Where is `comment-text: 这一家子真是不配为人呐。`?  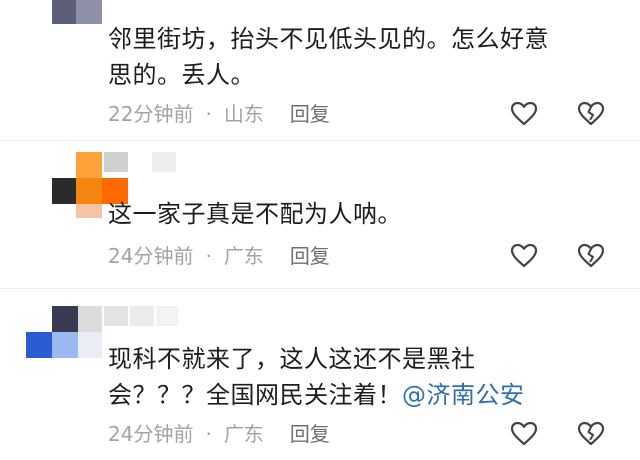 comment-text: 这一家子真是不配为人呐。 is located at coordinates (358, 214).